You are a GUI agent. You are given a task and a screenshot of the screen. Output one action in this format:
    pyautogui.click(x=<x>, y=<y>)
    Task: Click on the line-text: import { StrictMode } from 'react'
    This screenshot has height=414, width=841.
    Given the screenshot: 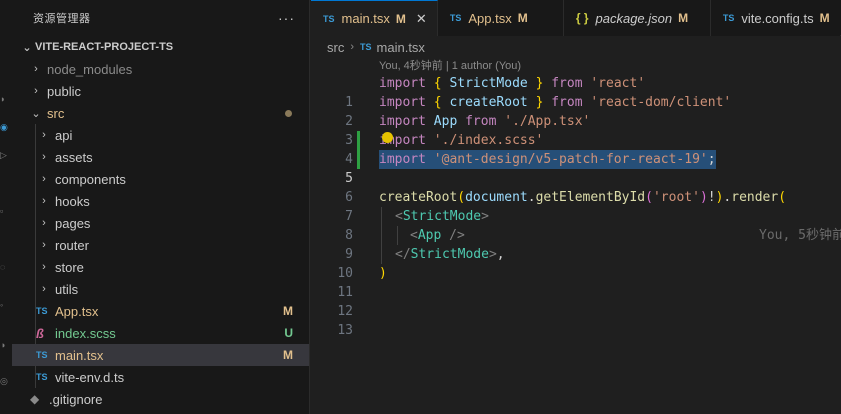 What is the action you would take?
    pyautogui.click(x=512, y=83)
    